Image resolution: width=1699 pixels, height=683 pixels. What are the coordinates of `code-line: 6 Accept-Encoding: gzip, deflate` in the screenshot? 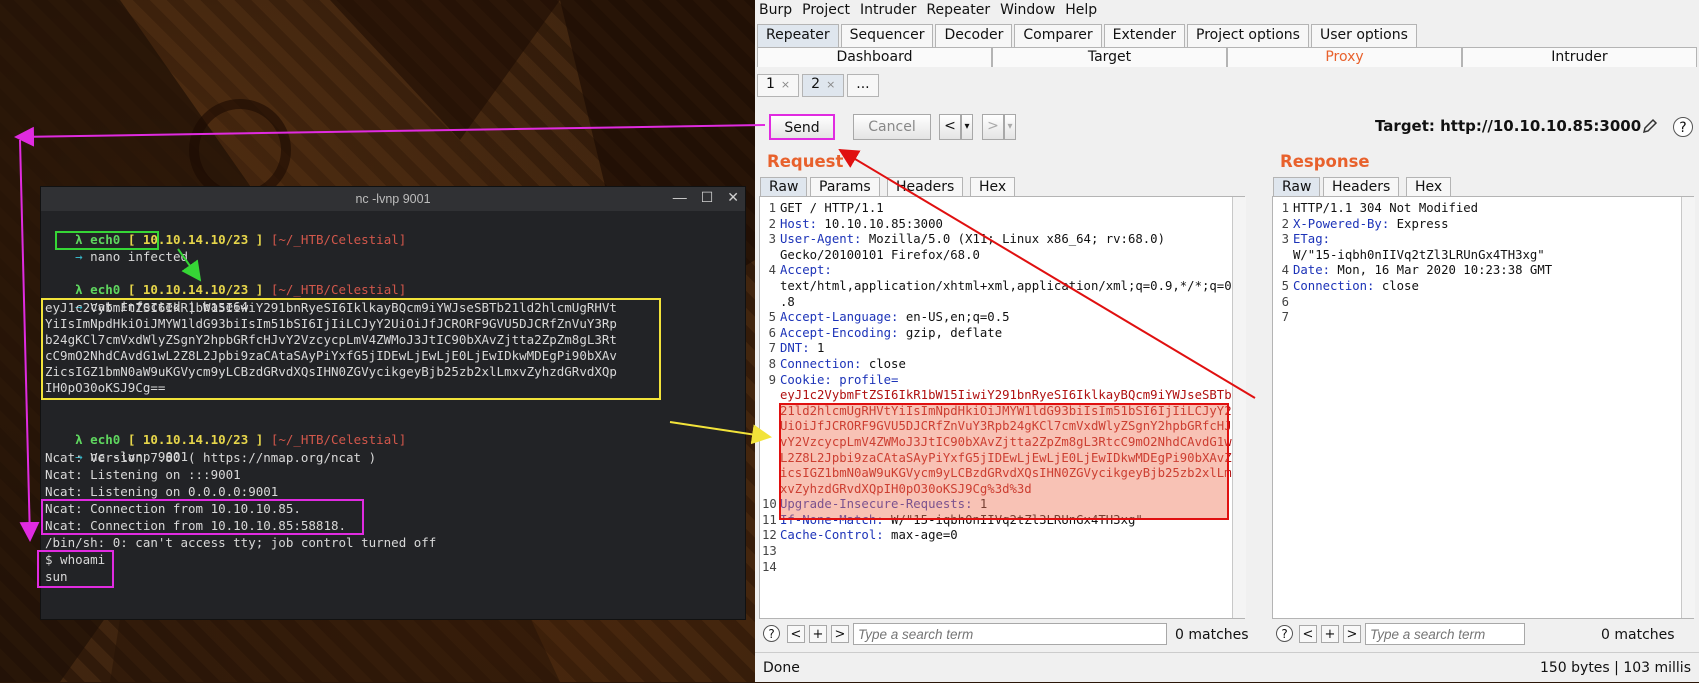 It's located at (997, 334).